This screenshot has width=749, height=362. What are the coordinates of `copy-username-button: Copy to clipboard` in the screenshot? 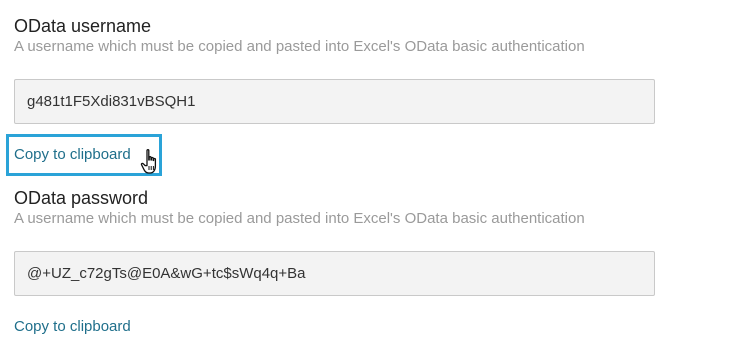 It's located at (72, 155).